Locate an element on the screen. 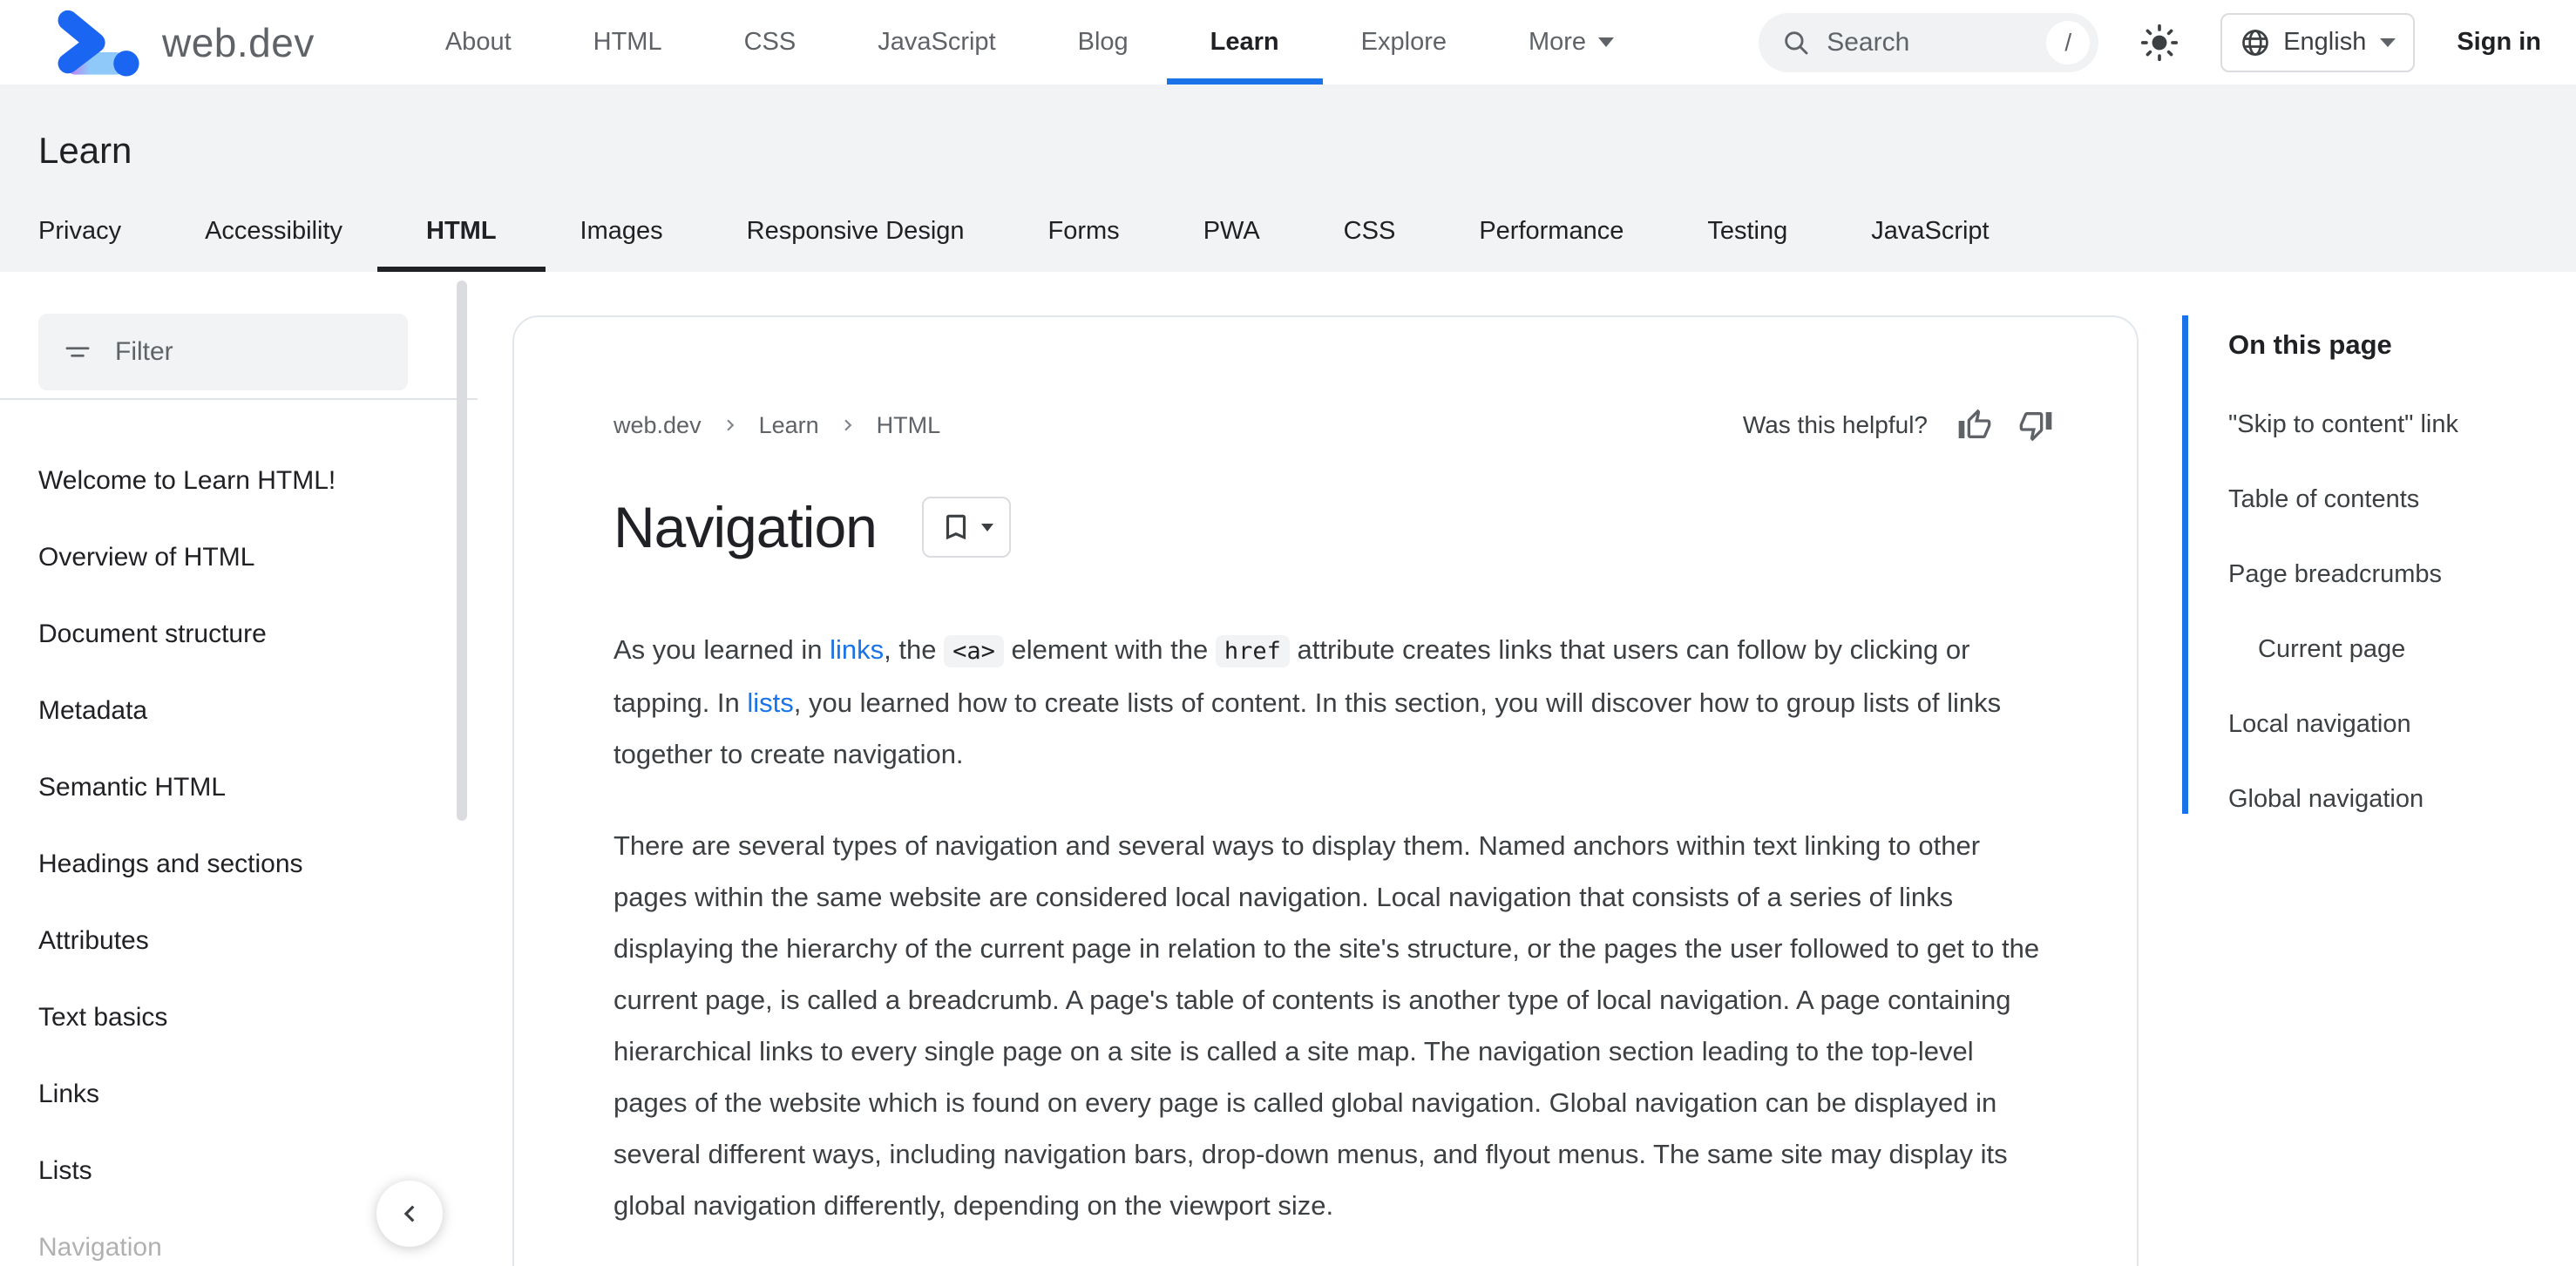 This screenshot has height=1266, width=2576. inline-link: lists is located at coordinates (770, 702).